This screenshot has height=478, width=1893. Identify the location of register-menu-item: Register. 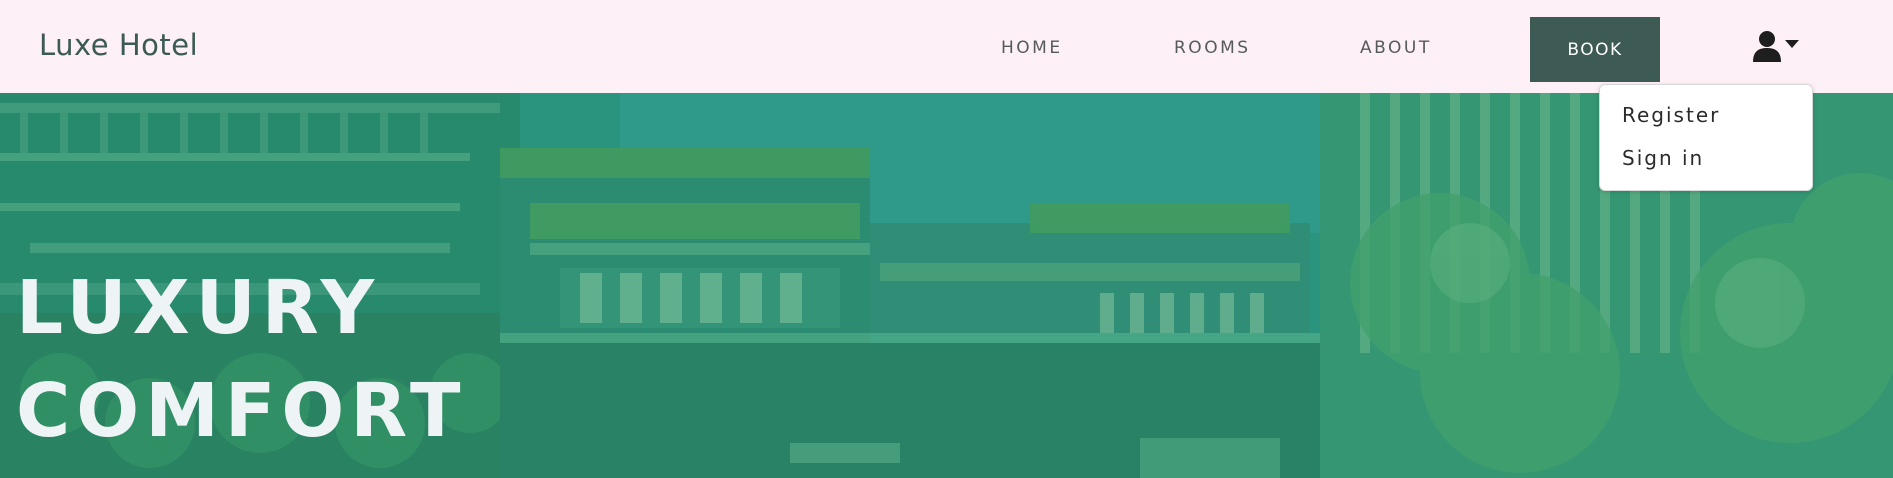
(1671, 115).